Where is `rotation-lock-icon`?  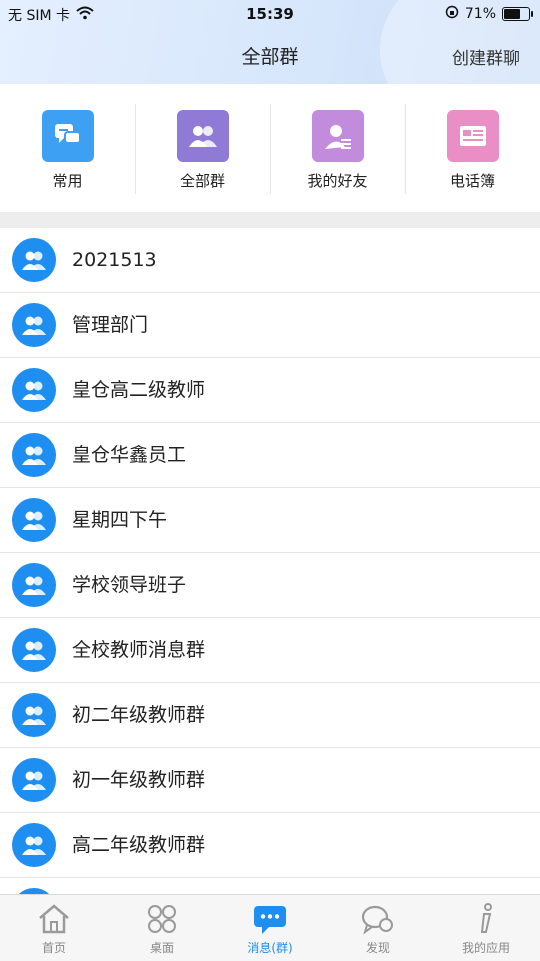
rotation-lock-icon is located at coordinates (452, 14).